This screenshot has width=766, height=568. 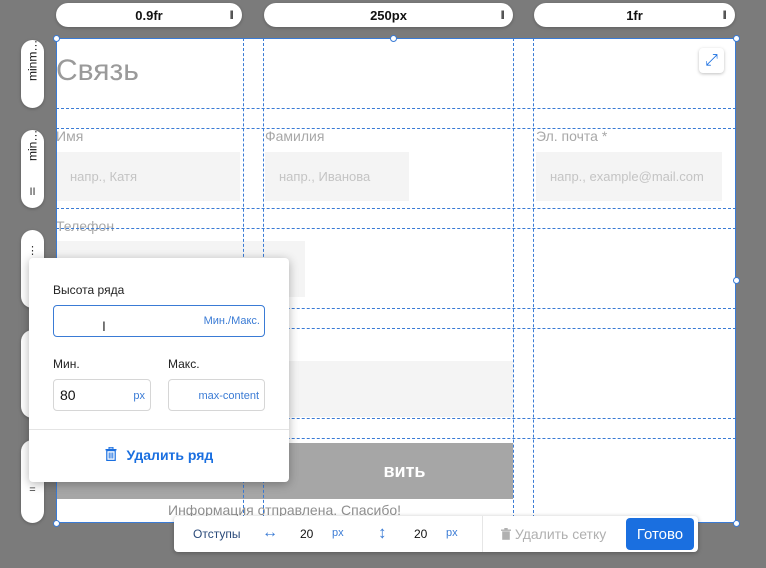 I want to click on first-name-input: напр., Катя, so click(x=148, y=176).